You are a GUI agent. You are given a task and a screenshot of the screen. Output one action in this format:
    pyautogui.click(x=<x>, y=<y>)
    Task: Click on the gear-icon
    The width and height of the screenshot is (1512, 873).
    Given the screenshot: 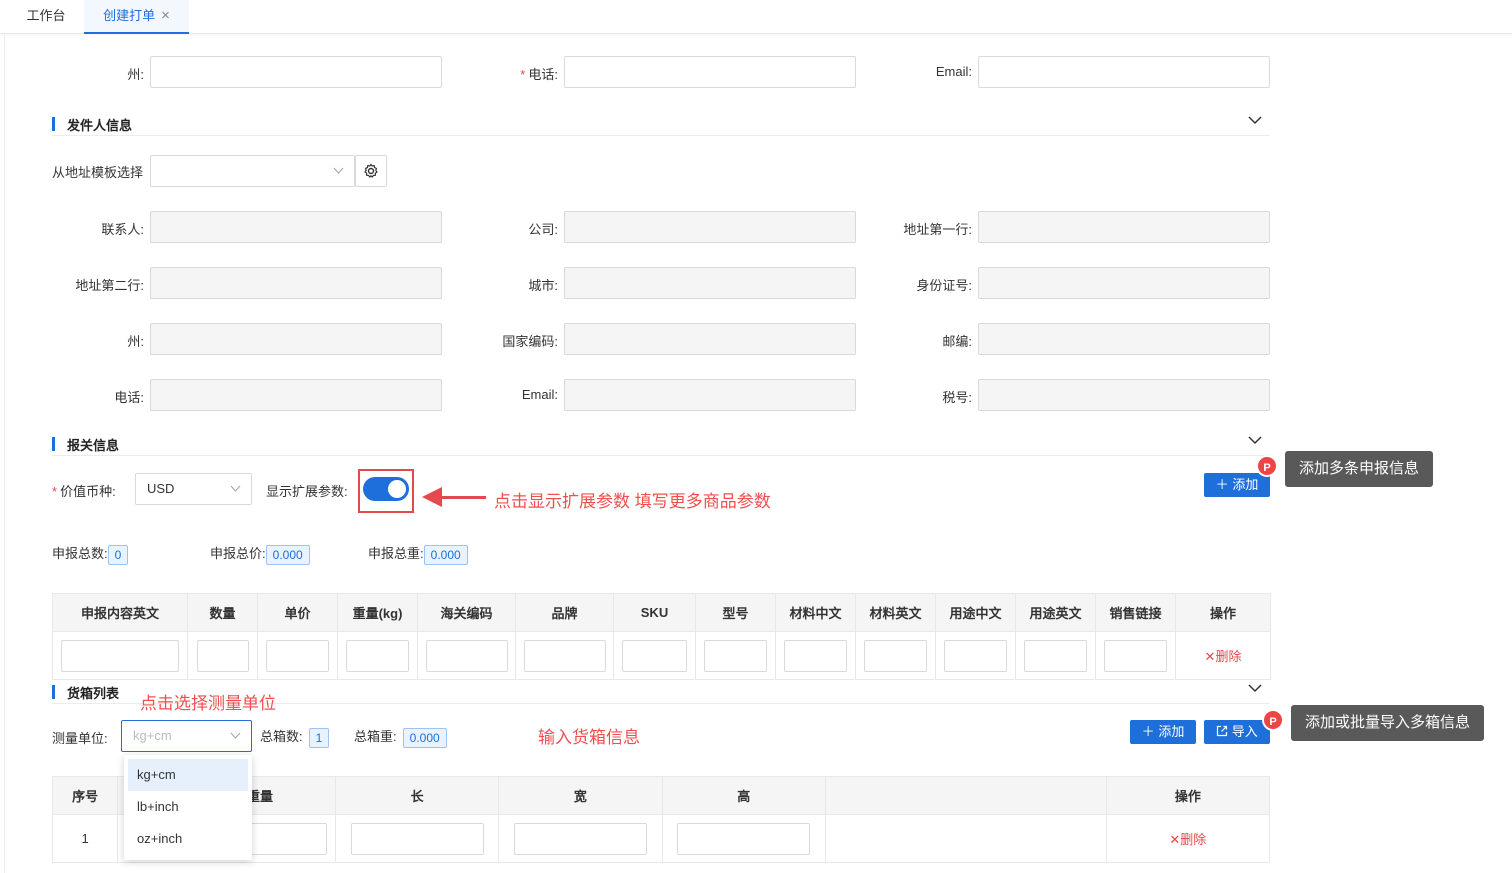 What is the action you would take?
    pyautogui.click(x=371, y=171)
    